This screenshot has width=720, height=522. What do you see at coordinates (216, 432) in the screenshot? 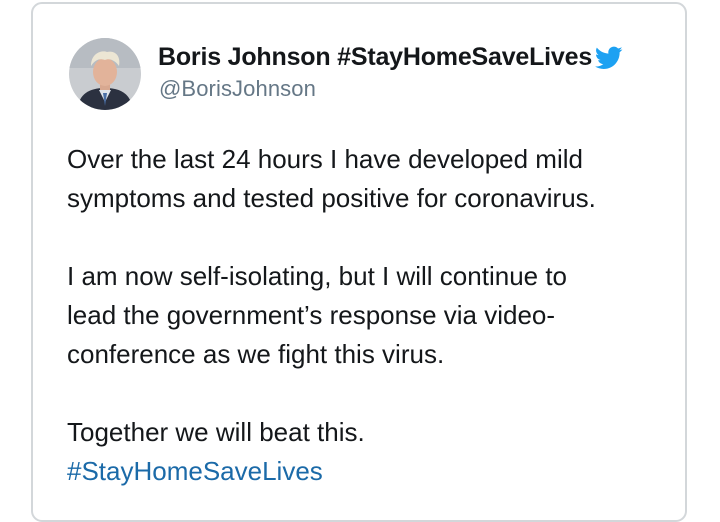
I see `tweet-line: Together we will beat this.` at bounding box center [216, 432].